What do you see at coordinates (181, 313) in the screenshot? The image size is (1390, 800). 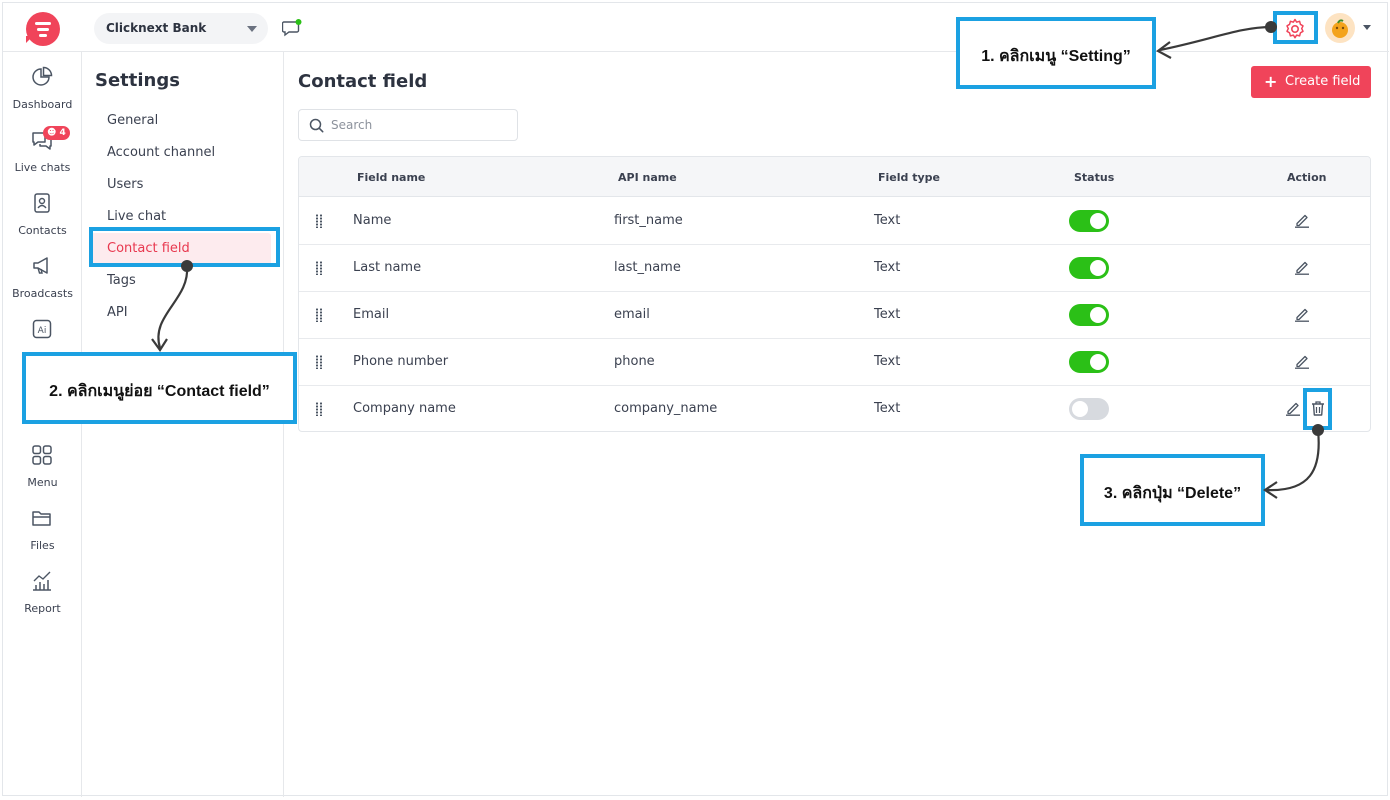 I see `settings-item-api: API` at bounding box center [181, 313].